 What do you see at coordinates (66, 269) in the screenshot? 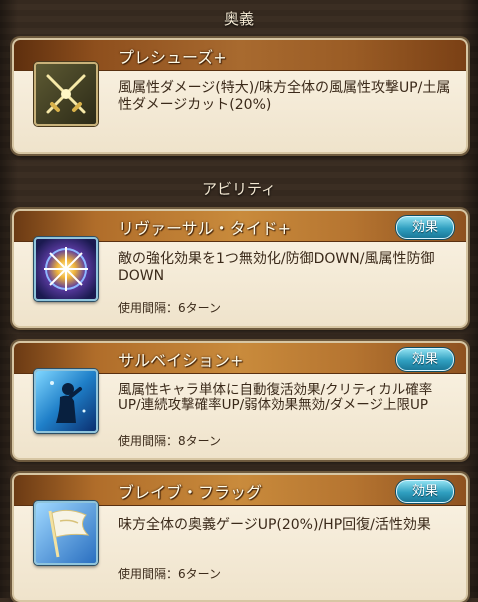
I see `swirl-burst-icon` at bounding box center [66, 269].